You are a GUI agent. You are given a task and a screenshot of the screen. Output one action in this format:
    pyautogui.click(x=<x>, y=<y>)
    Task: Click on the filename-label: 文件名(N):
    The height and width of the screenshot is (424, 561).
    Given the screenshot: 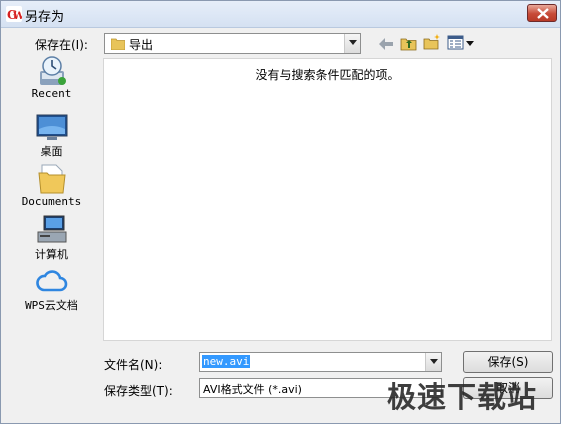 What is the action you would take?
    pyautogui.click(x=133, y=365)
    